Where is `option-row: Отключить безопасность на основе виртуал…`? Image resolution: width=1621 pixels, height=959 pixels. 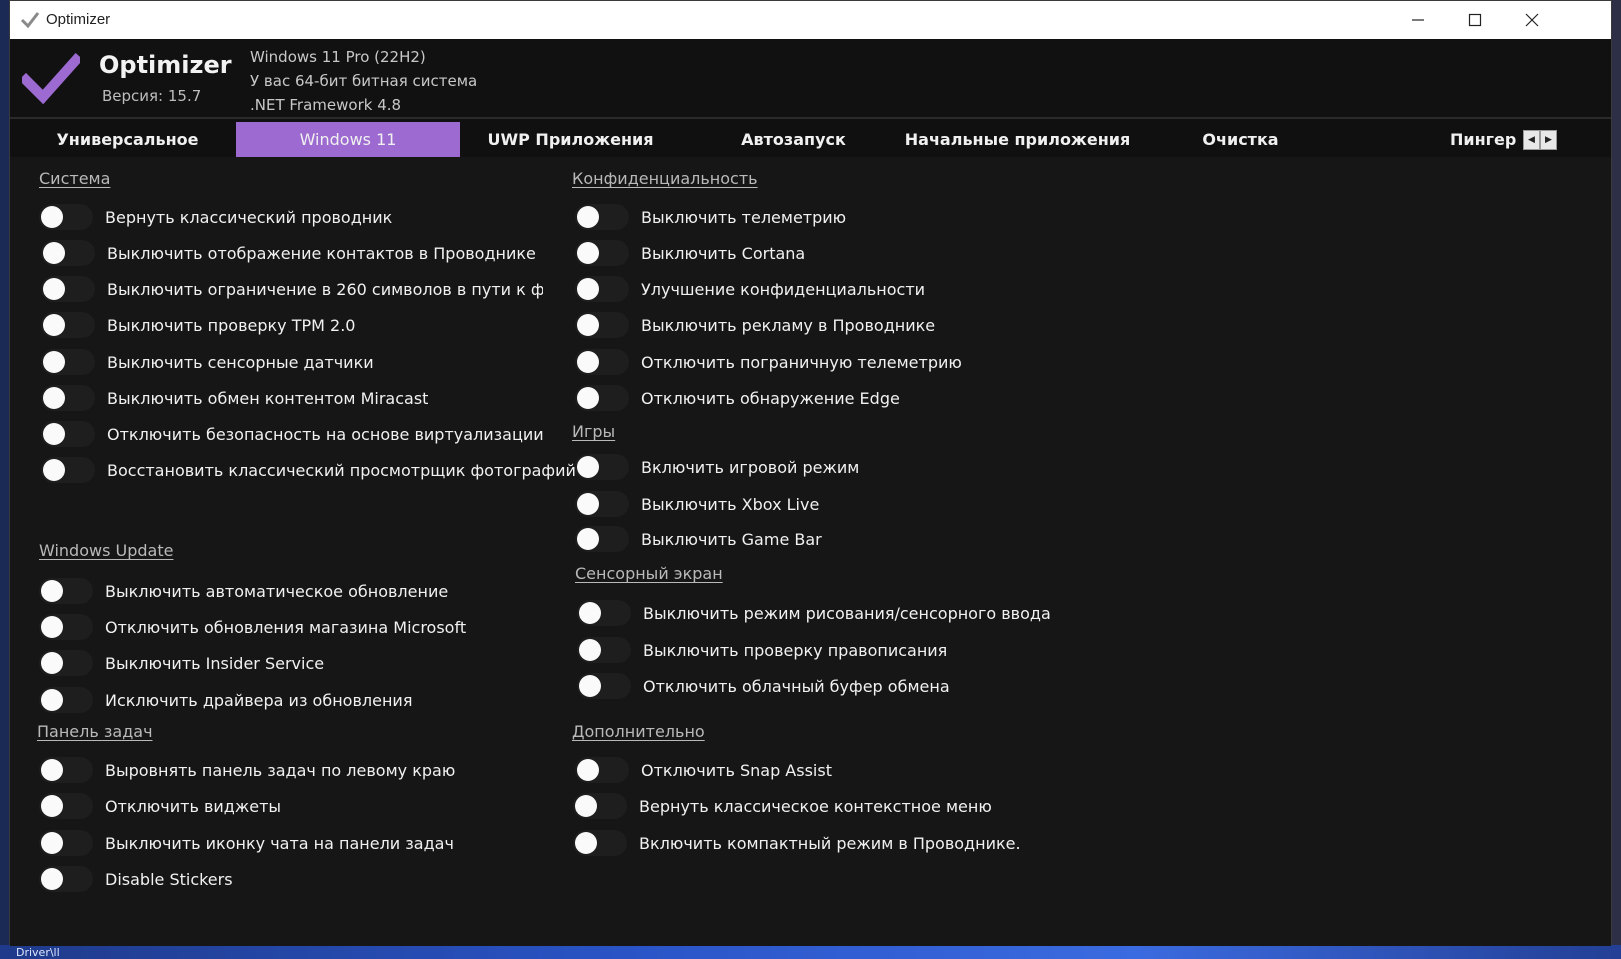
option-row: Отключить безопасность на основе виртуал… is located at coordinates (292, 434).